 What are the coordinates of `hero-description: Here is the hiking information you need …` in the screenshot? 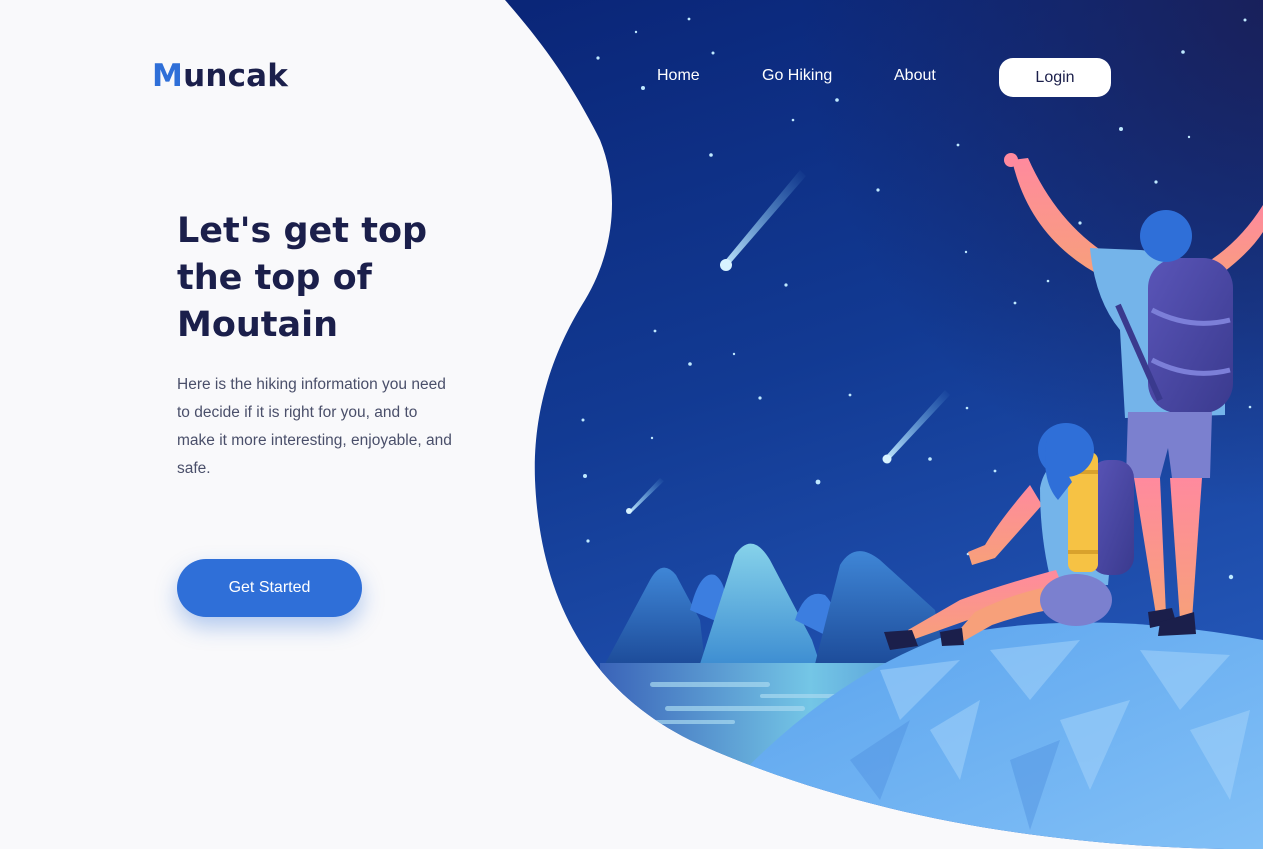 It's located at (314, 426).